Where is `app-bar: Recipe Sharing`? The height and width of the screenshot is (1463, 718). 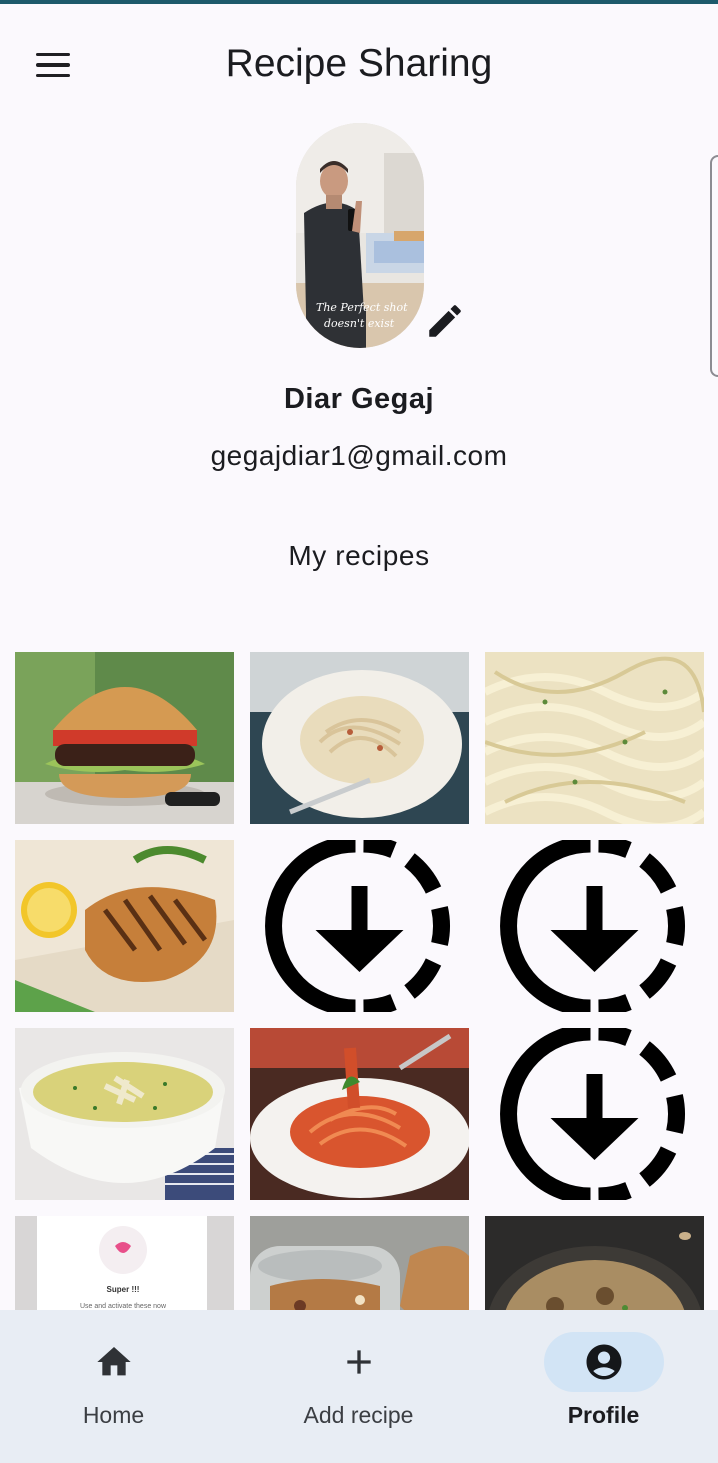 app-bar: Recipe Sharing is located at coordinates (359, 64).